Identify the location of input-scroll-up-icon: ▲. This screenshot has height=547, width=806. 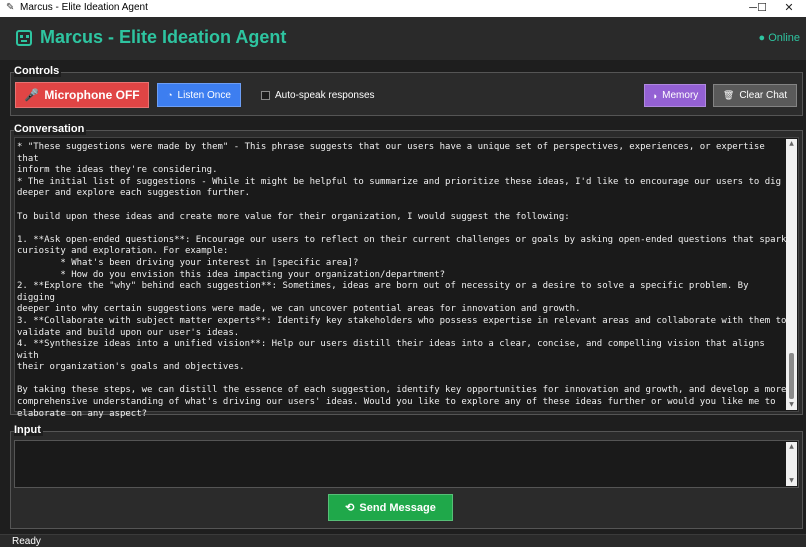
(791, 447).